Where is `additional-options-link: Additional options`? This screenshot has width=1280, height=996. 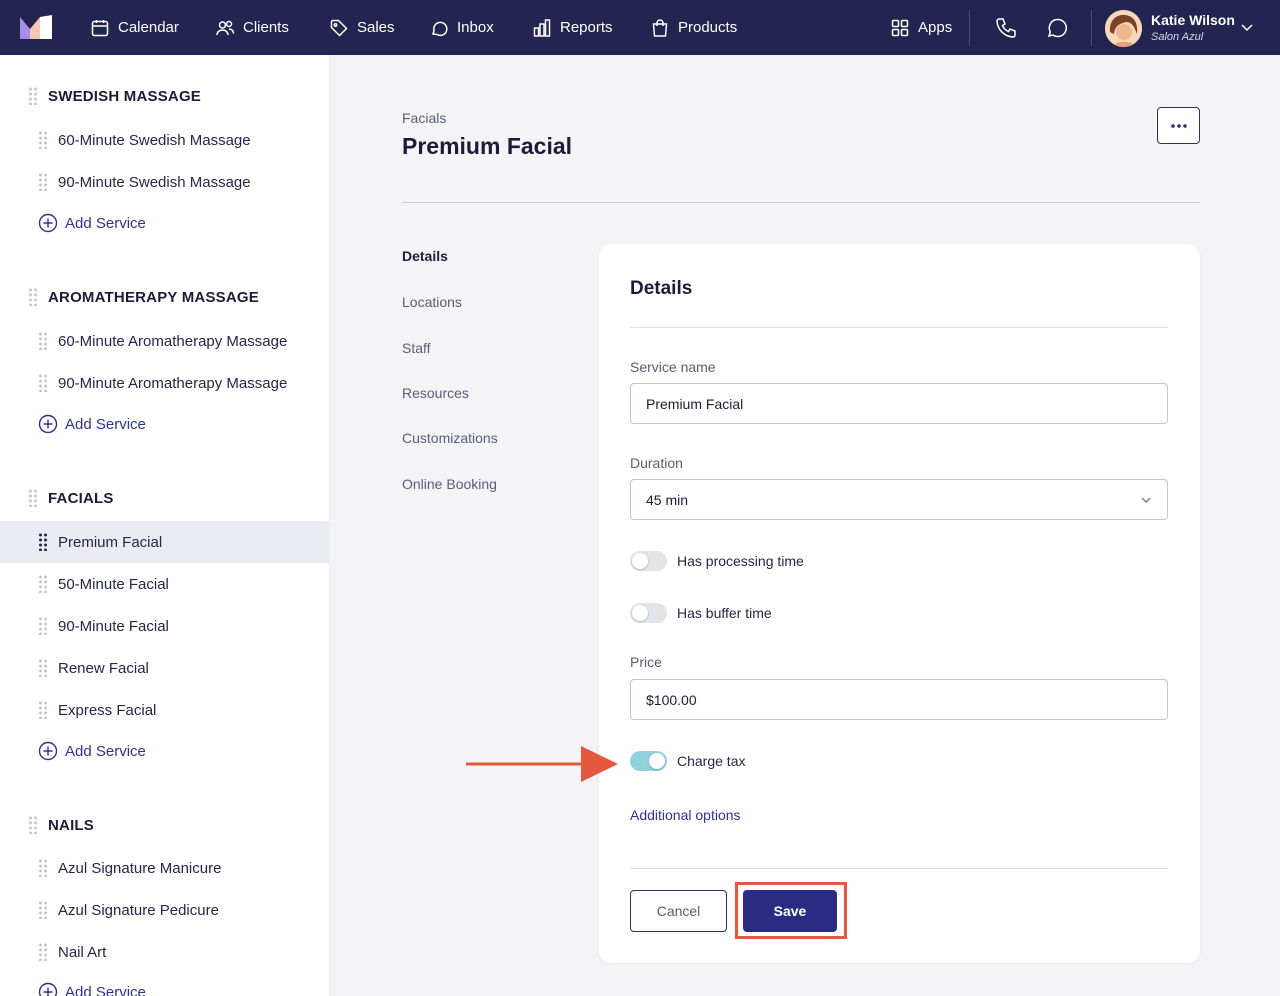 additional-options-link: Additional options is located at coordinates (685, 815).